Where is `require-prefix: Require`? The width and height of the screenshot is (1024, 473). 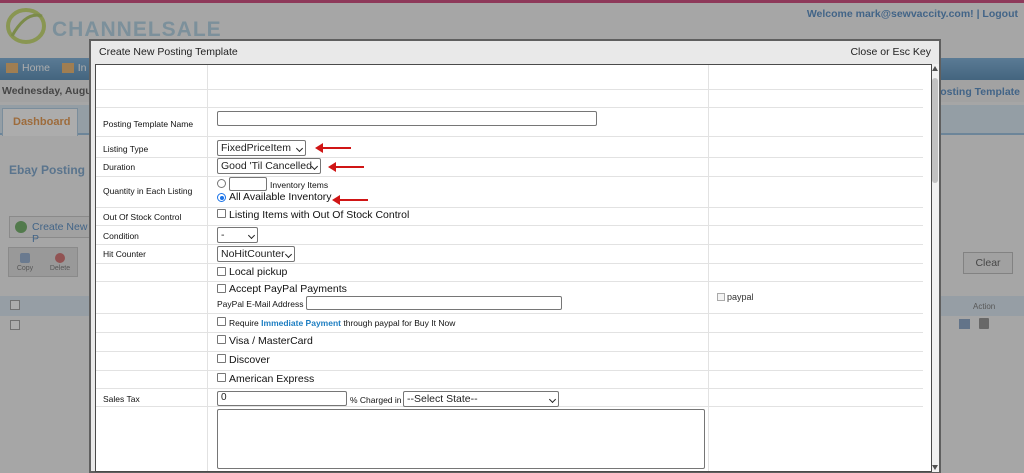
require-prefix: Require is located at coordinates (244, 323).